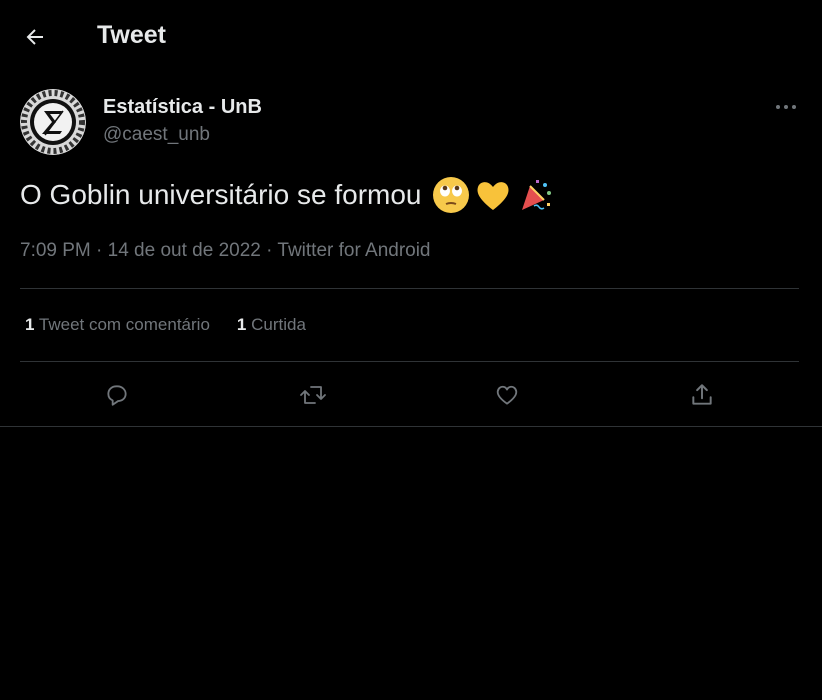 This screenshot has width=822, height=700. I want to click on tweet-stats: 1 Tweet com comentário 1 Curtida, so click(165, 325).